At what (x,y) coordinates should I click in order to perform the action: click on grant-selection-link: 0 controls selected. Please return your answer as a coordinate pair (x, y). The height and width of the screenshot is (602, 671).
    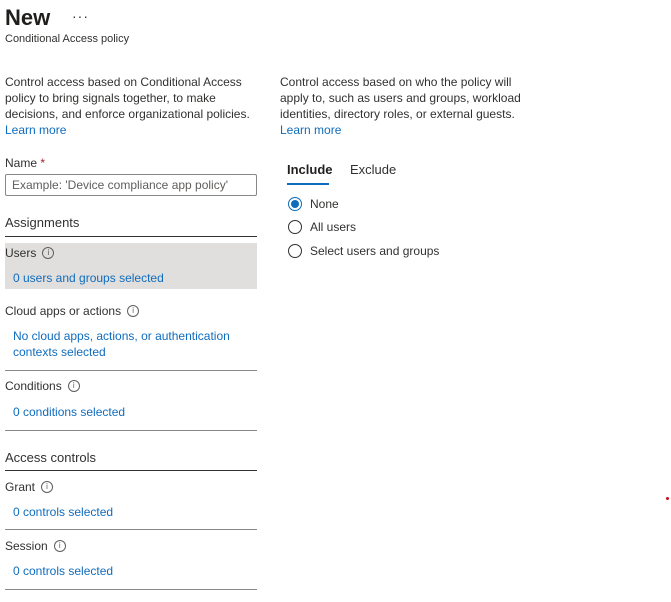
    Looking at the image, I should click on (131, 512).